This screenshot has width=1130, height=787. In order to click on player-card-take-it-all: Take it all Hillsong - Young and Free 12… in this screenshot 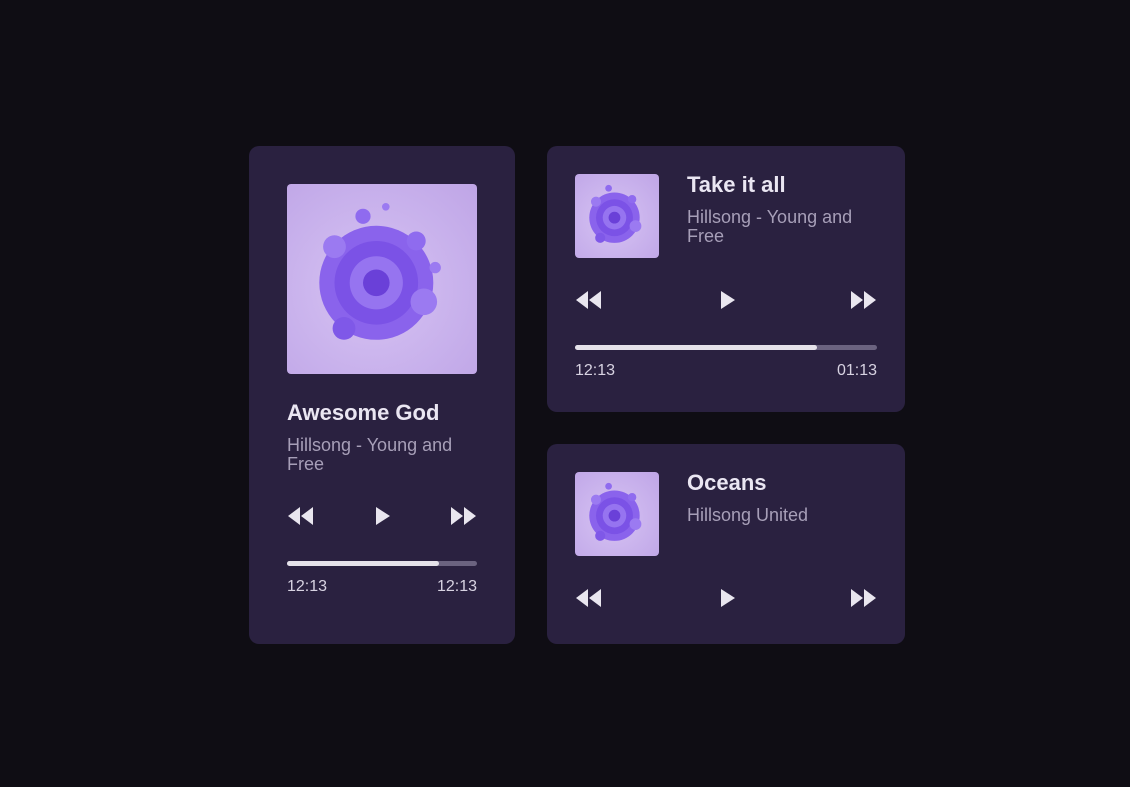, I will do `click(726, 279)`.